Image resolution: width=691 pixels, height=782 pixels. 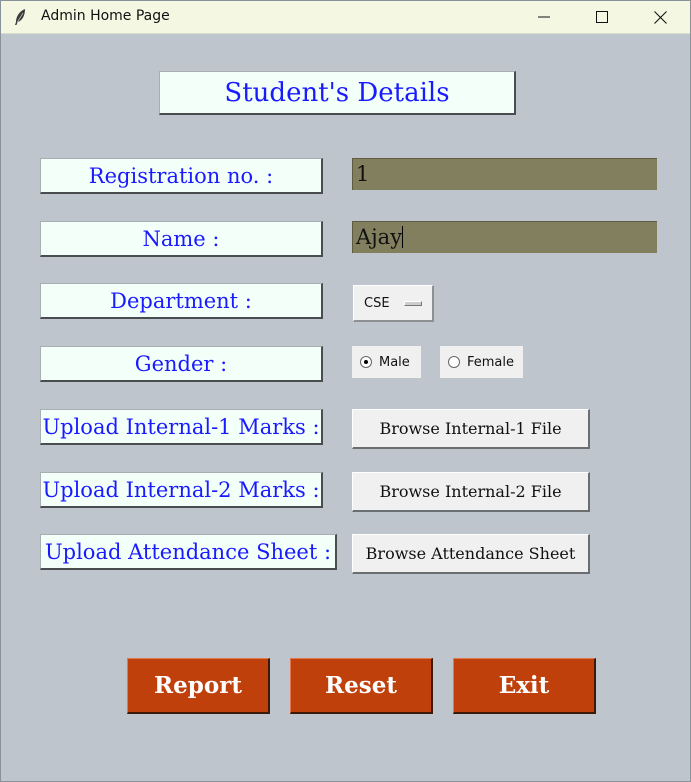 I want to click on gender-radio-female: Female, so click(x=481, y=362).